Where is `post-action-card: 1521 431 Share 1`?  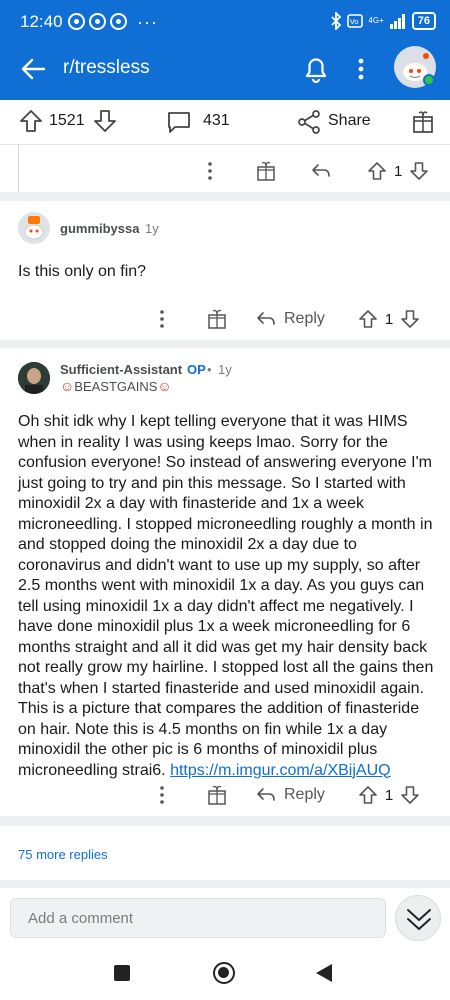
post-action-card: 1521 431 Share 1 is located at coordinates (225, 146).